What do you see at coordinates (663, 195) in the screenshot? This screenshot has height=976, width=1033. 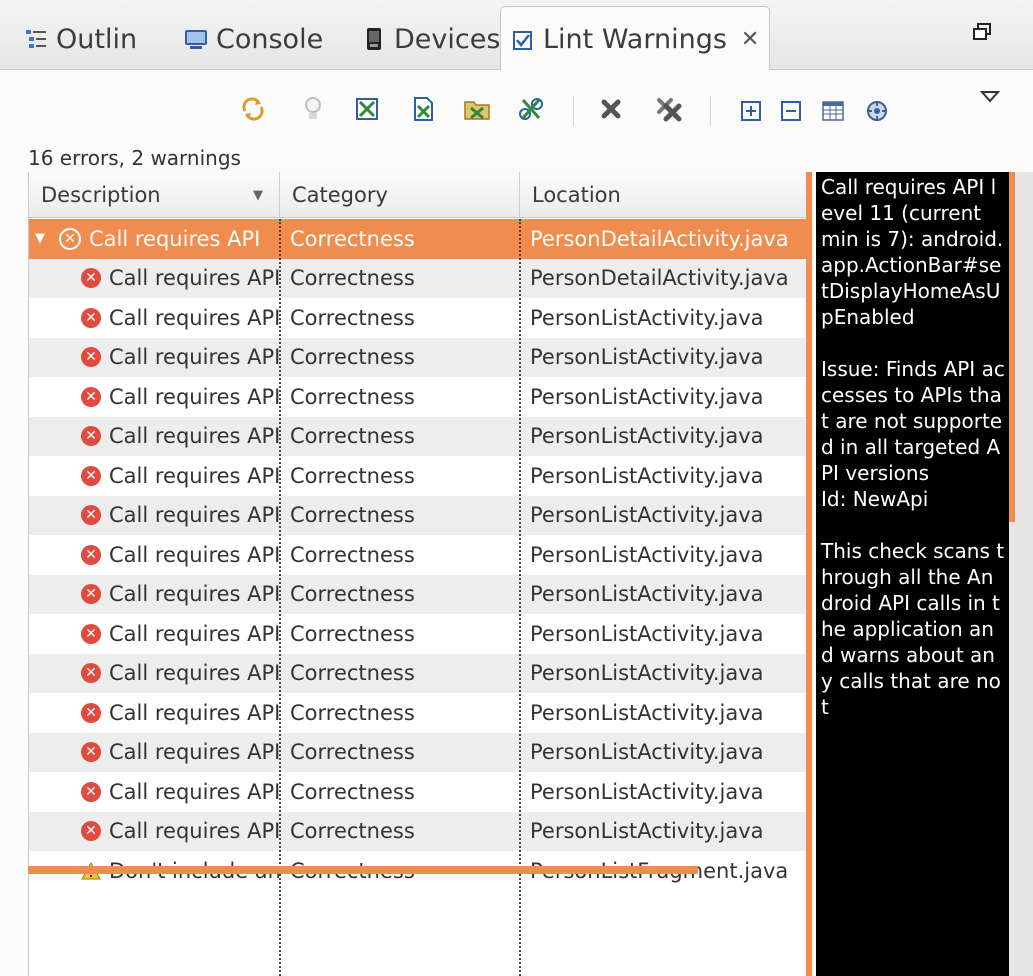 I see `column-header-location: Location` at bounding box center [663, 195].